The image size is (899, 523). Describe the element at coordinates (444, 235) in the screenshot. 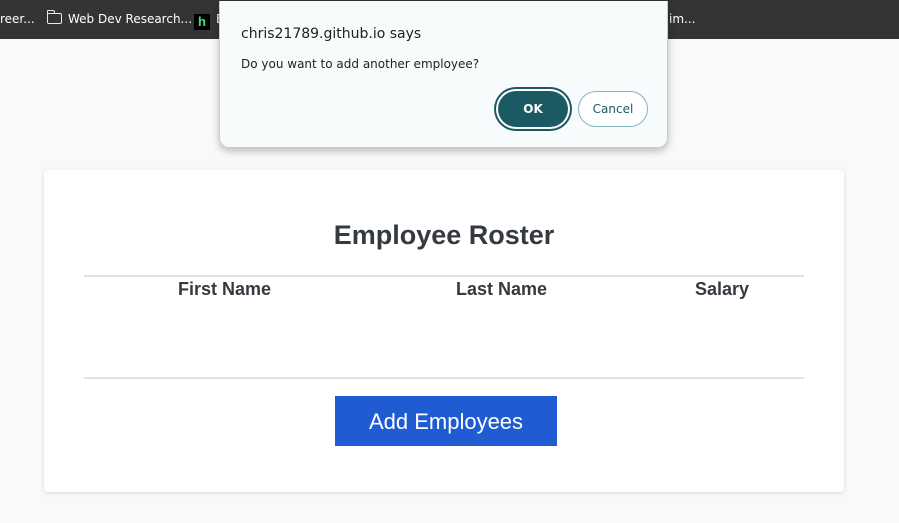

I see `page-title: Employee Roster` at that location.